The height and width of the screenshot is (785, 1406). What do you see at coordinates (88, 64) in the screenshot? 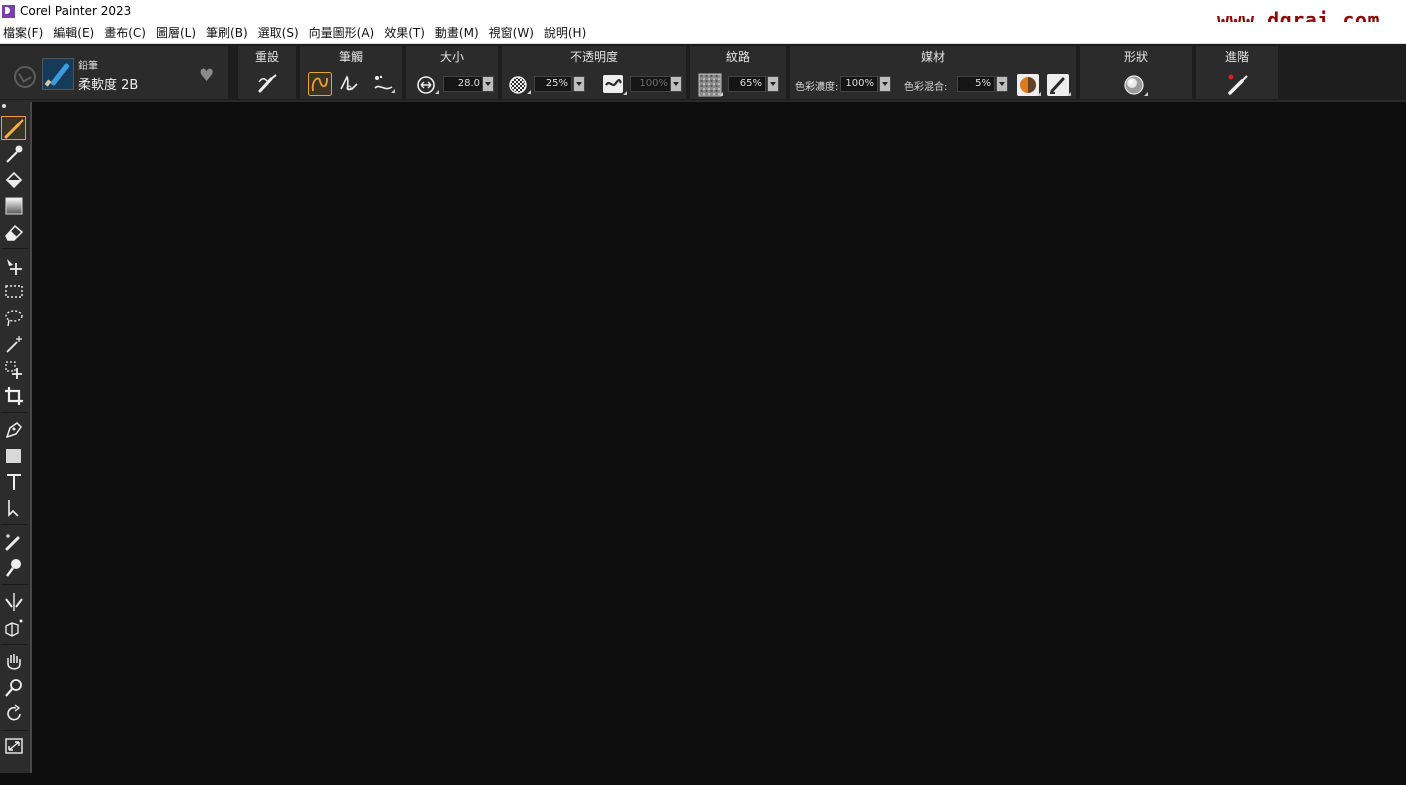
I see `brush-category: 鉛筆` at bounding box center [88, 64].